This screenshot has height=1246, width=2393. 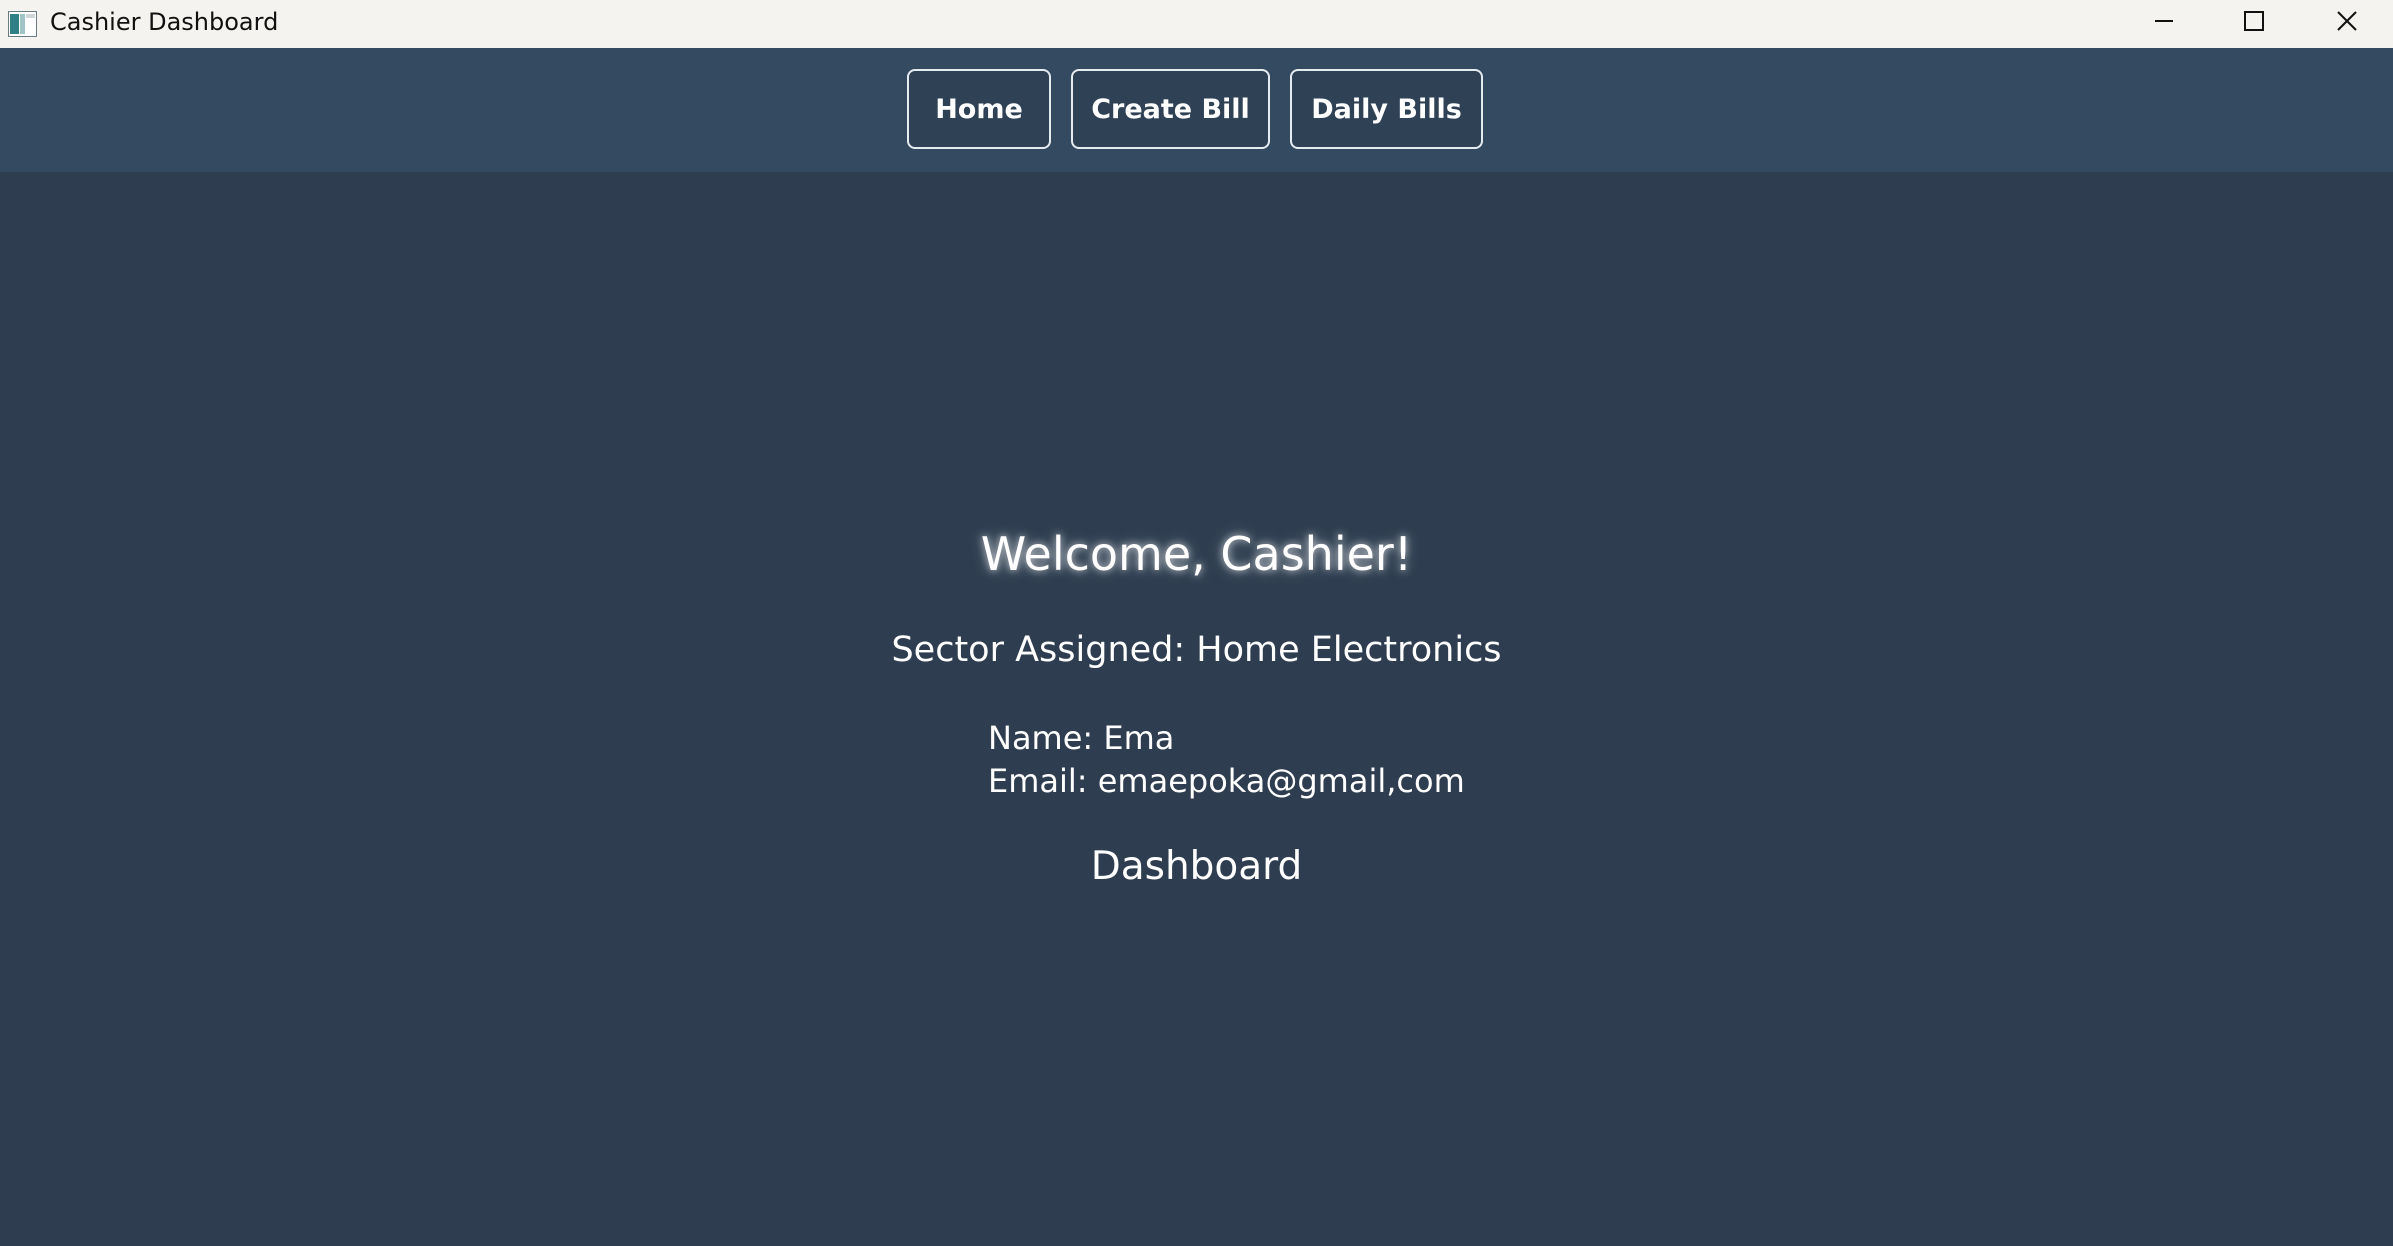 What do you see at coordinates (164, 22) in the screenshot?
I see `window-title: Cashier Dashboard` at bounding box center [164, 22].